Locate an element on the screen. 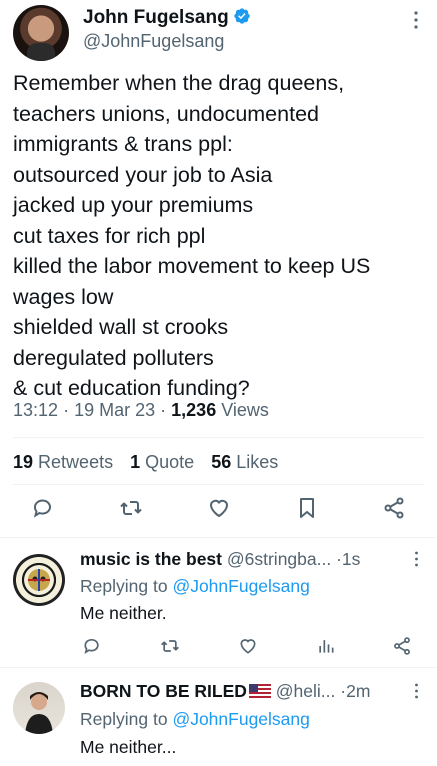  reply-author-name: BORN TO BE RILED is located at coordinates (163, 691).